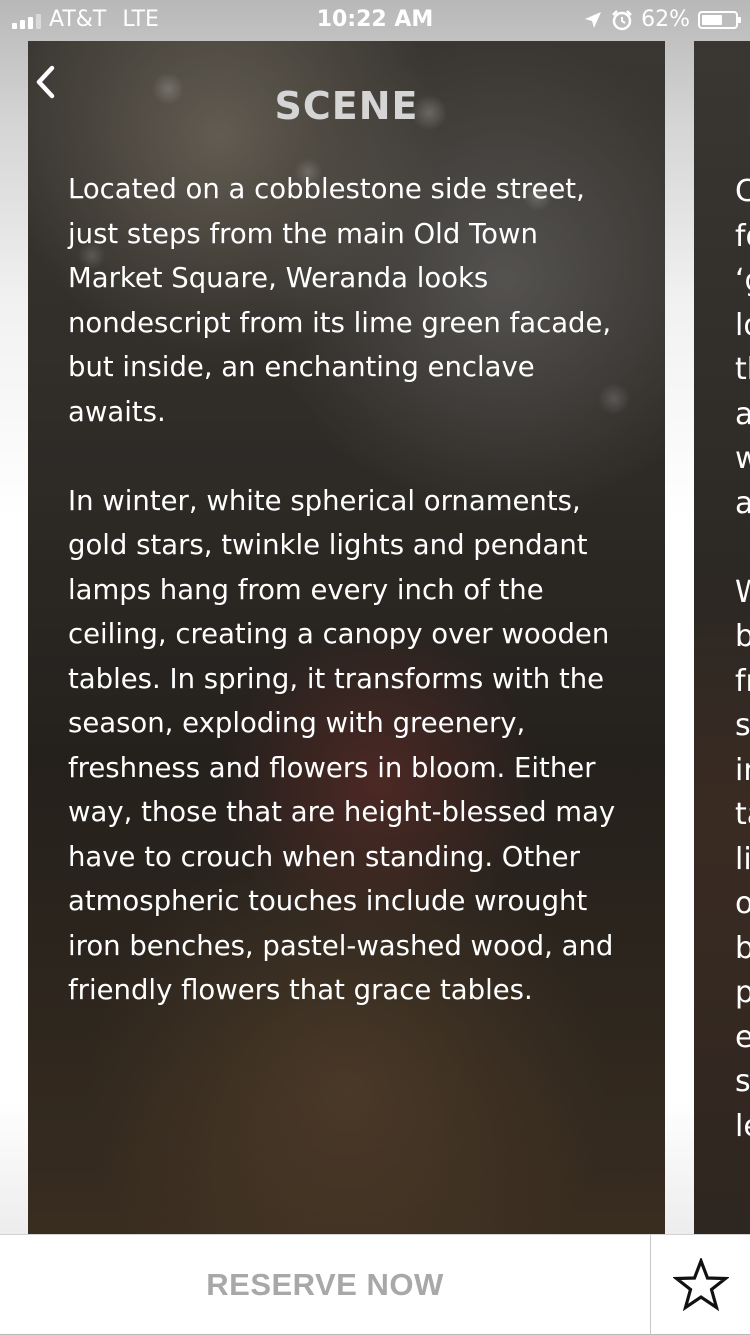  What do you see at coordinates (742, 1126) in the screenshot?
I see `next-card-text-fragment: le` at bounding box center [742, 1126].